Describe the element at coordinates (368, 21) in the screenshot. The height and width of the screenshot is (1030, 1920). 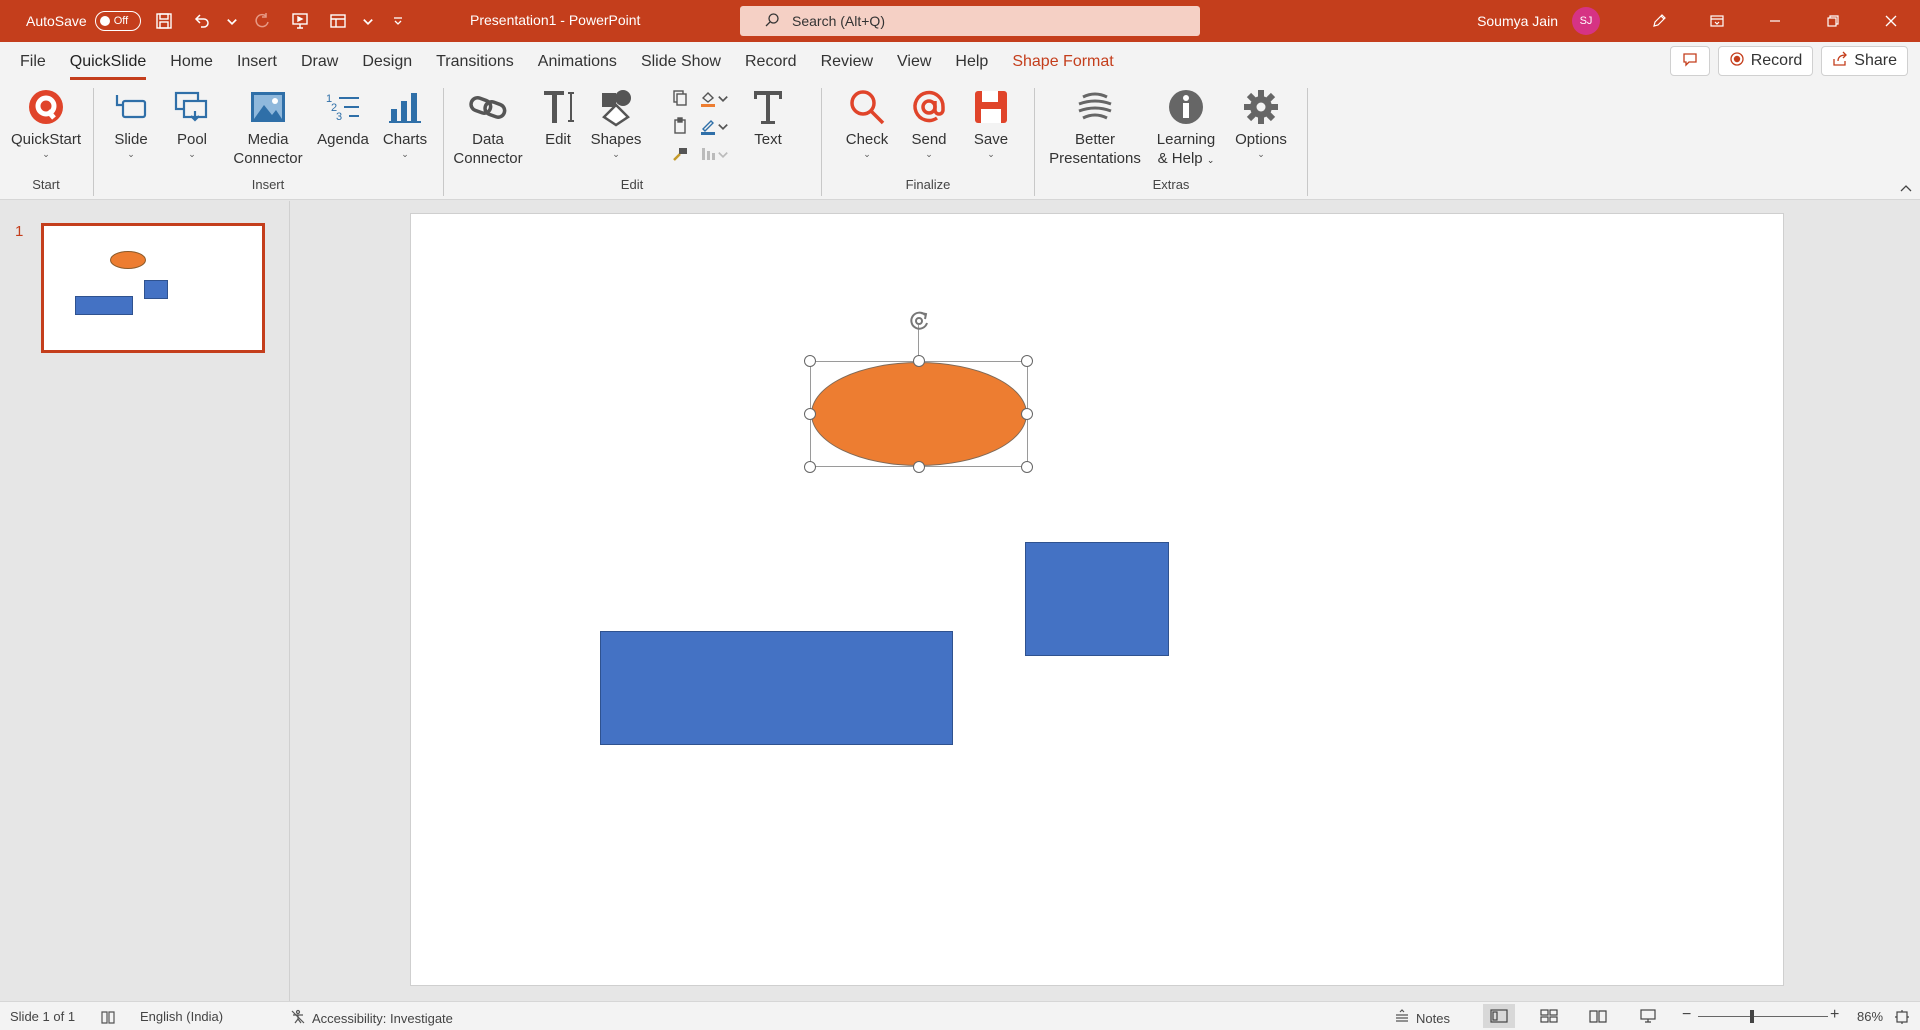
I see `layout-dropdown-icon` at that location.